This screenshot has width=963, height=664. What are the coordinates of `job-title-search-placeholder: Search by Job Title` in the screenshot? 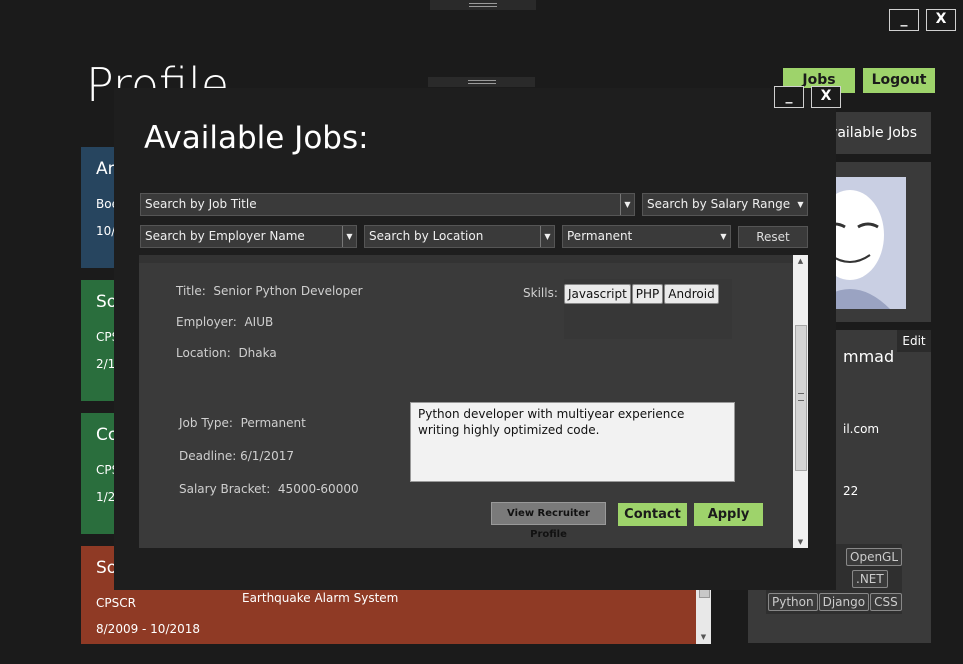 It's located at (201, 204).